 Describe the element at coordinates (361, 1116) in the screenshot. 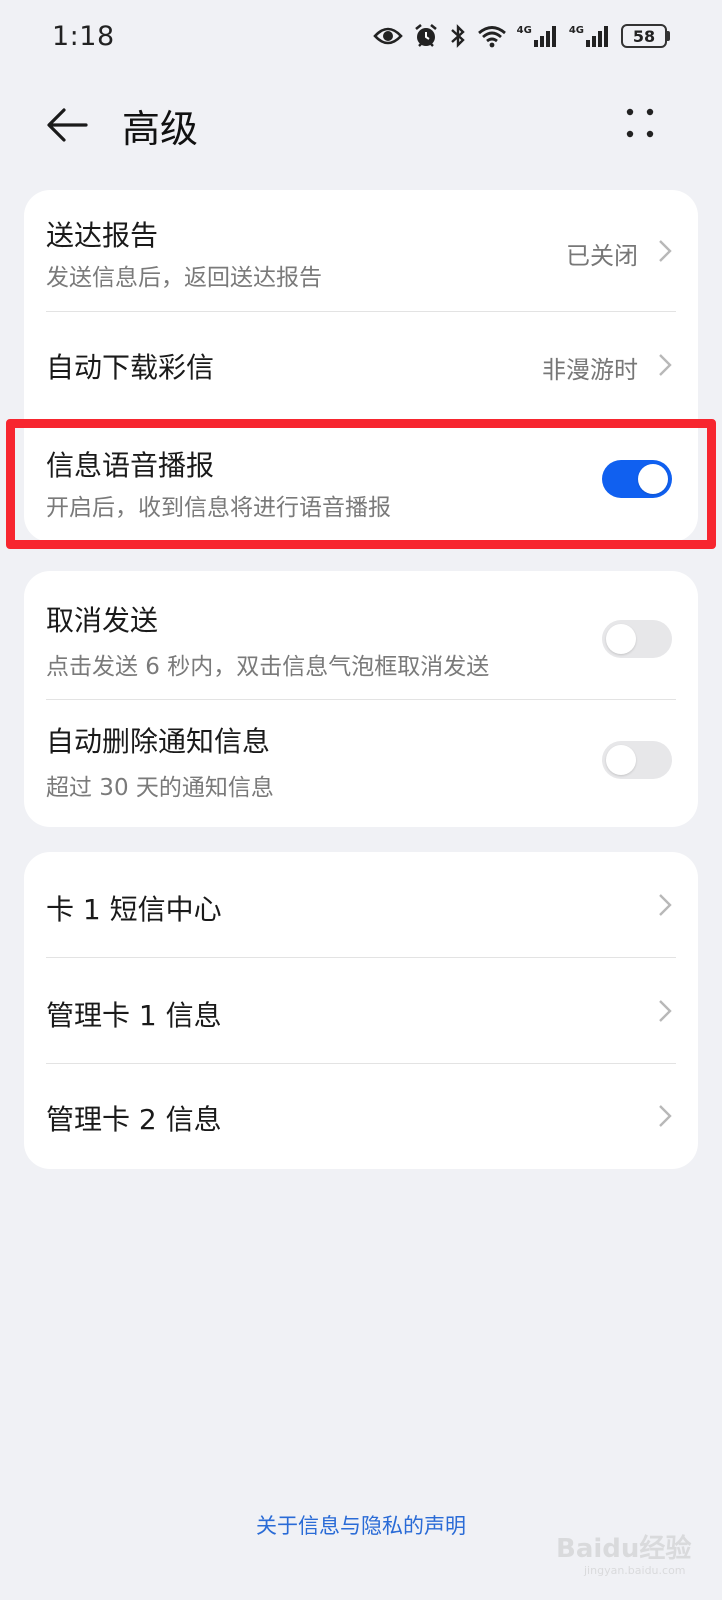

I see `manage-sim2-row: 管理卡 2 信息` at that location.